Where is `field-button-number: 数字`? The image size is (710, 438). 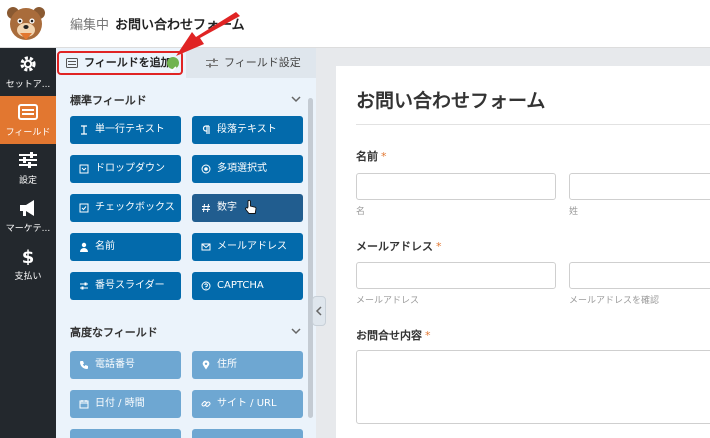 field-button-number: 数字 is located at coordinates (247, 208).